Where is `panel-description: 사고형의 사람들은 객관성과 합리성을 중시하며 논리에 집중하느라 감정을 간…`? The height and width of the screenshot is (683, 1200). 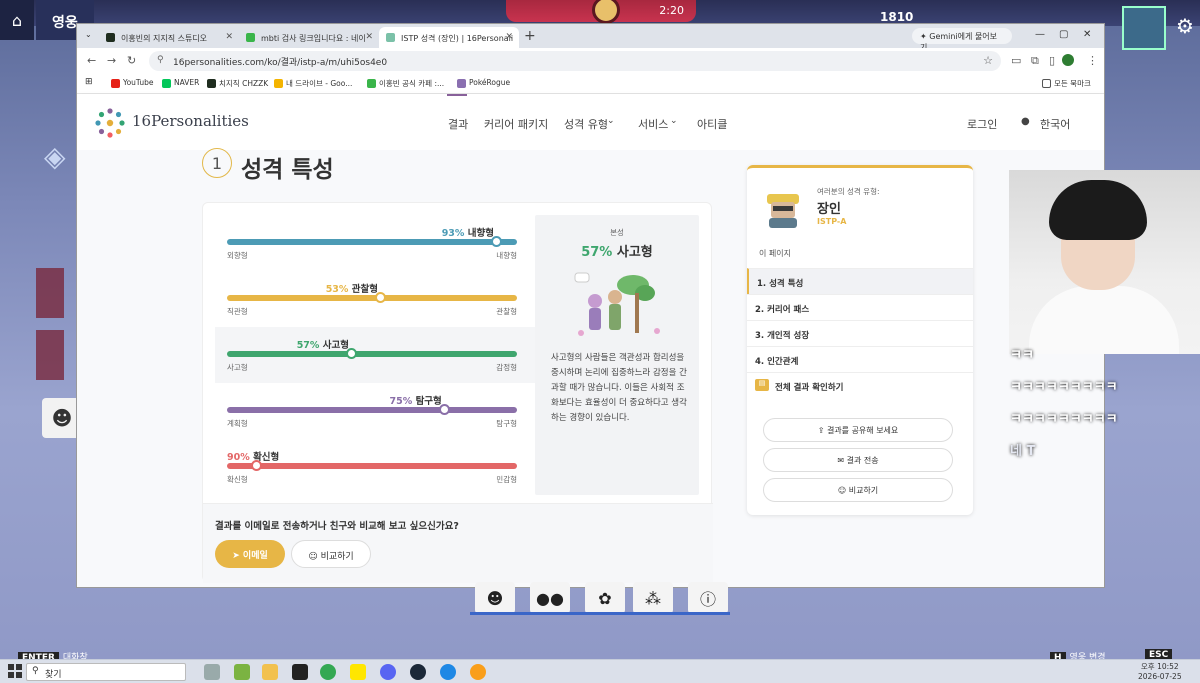 panel-description: 사고형의 사람들은 객관성과 합리성을 중시하며 논리에 집중하느라 감정을 간… is located at coordinates (619, 388).